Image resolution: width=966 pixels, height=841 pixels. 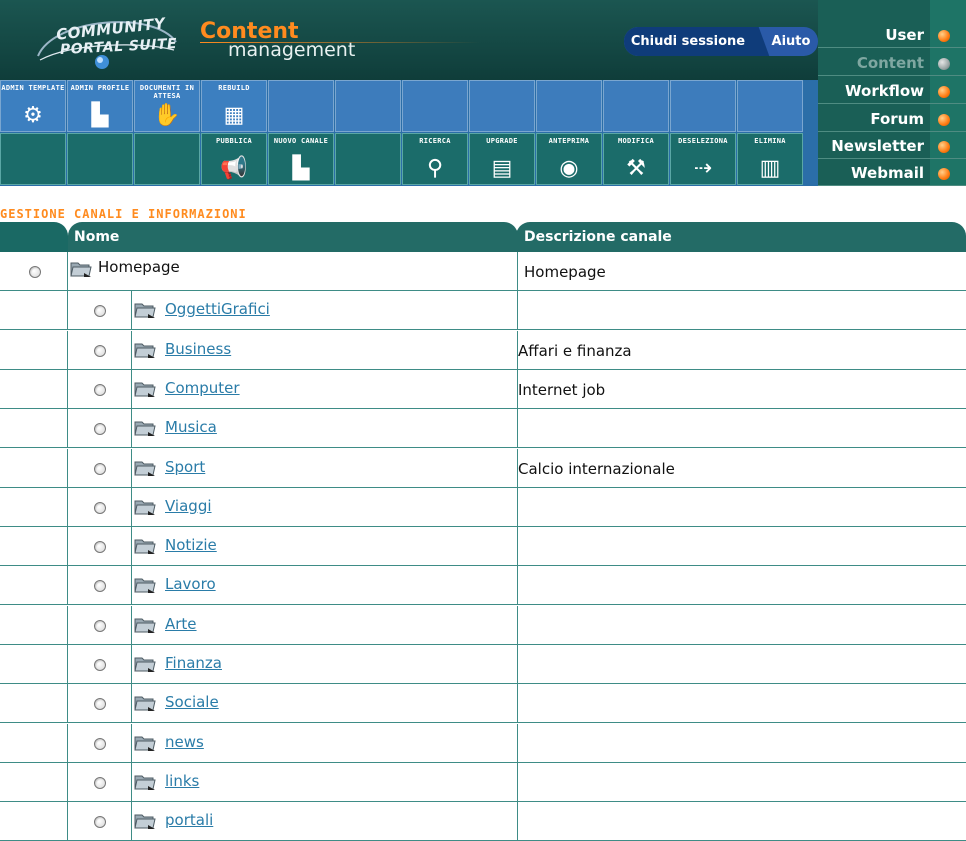 I want to click on toolbar-button-rebuild: REBUILD ▦, so click(x=234, y=106).